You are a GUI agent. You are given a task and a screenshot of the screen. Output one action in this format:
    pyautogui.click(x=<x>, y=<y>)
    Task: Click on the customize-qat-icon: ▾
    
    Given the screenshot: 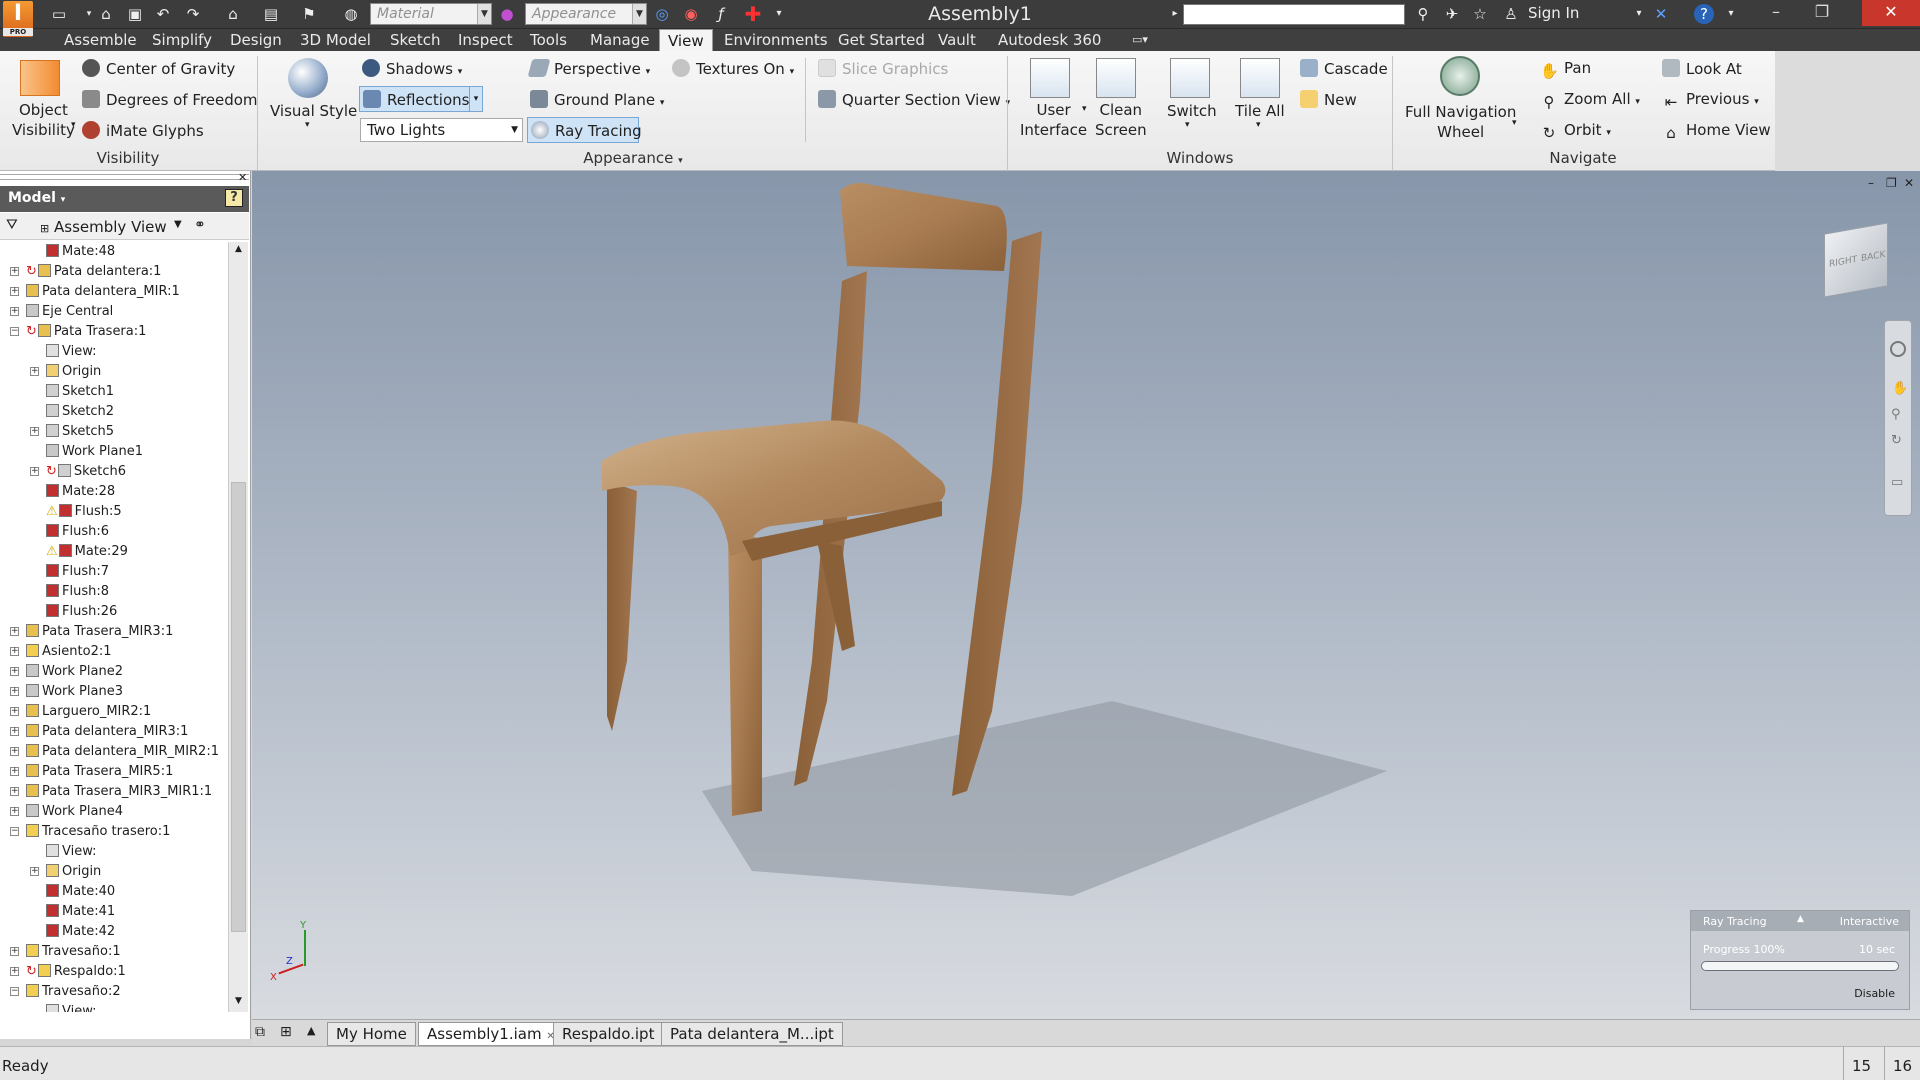 What is the action you would take?
    pyautogui.click(x=779, y=14)
    